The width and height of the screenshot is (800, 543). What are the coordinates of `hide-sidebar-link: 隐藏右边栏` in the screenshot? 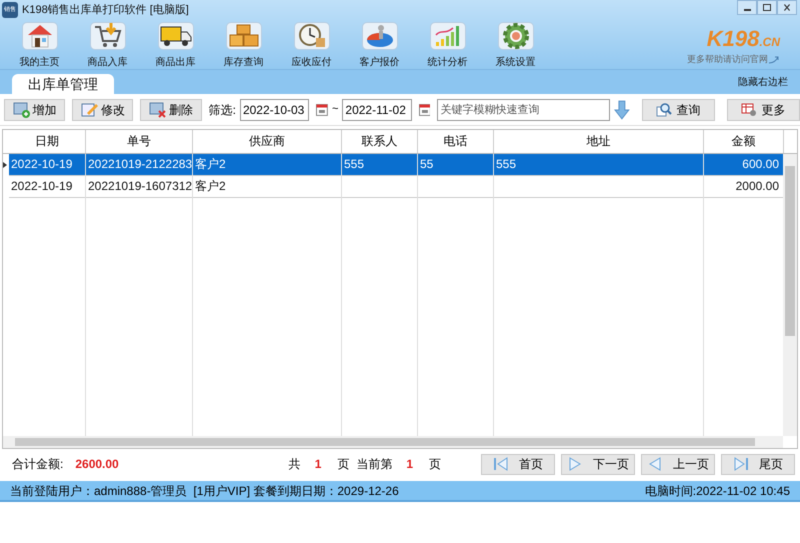 It's located at (763, 82).